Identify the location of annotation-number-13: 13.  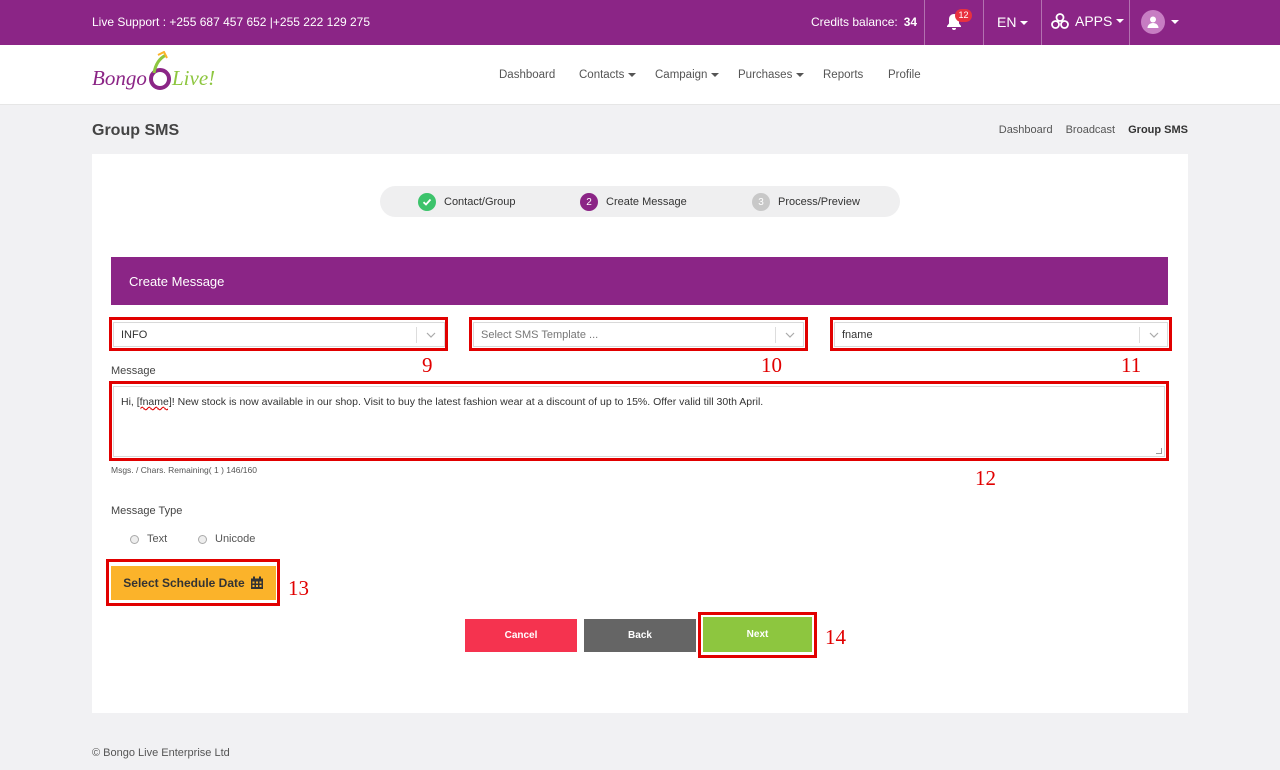
(298, 588).